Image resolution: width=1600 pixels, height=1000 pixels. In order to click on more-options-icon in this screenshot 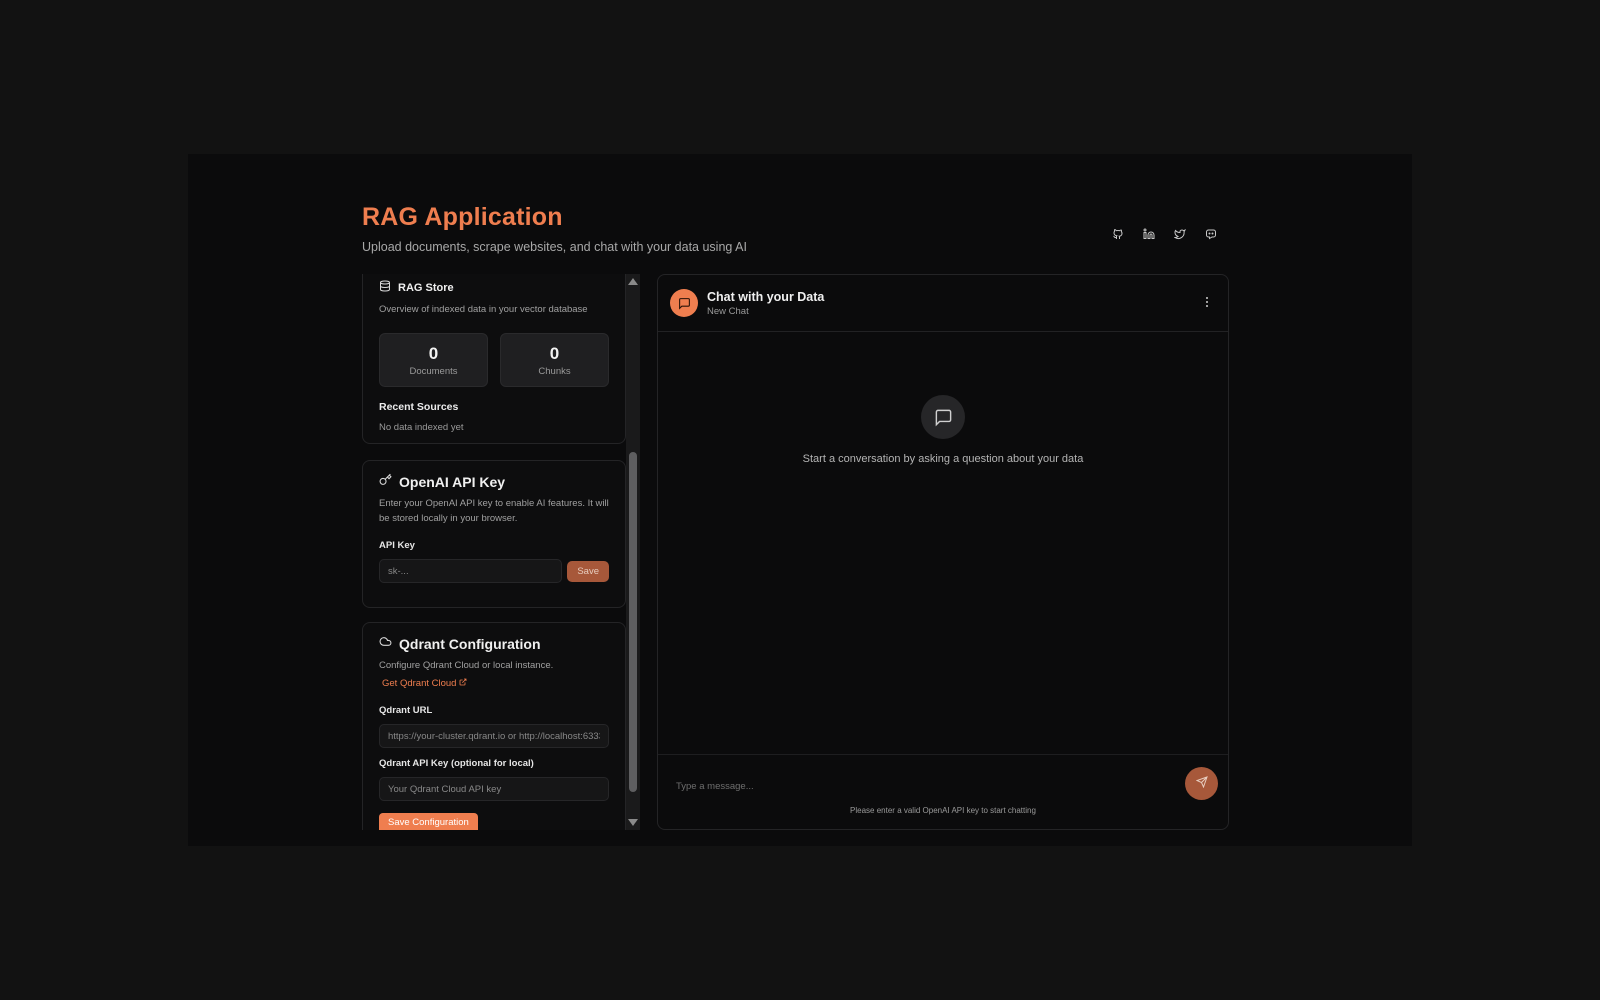, I will do `click(1207, 303)`.